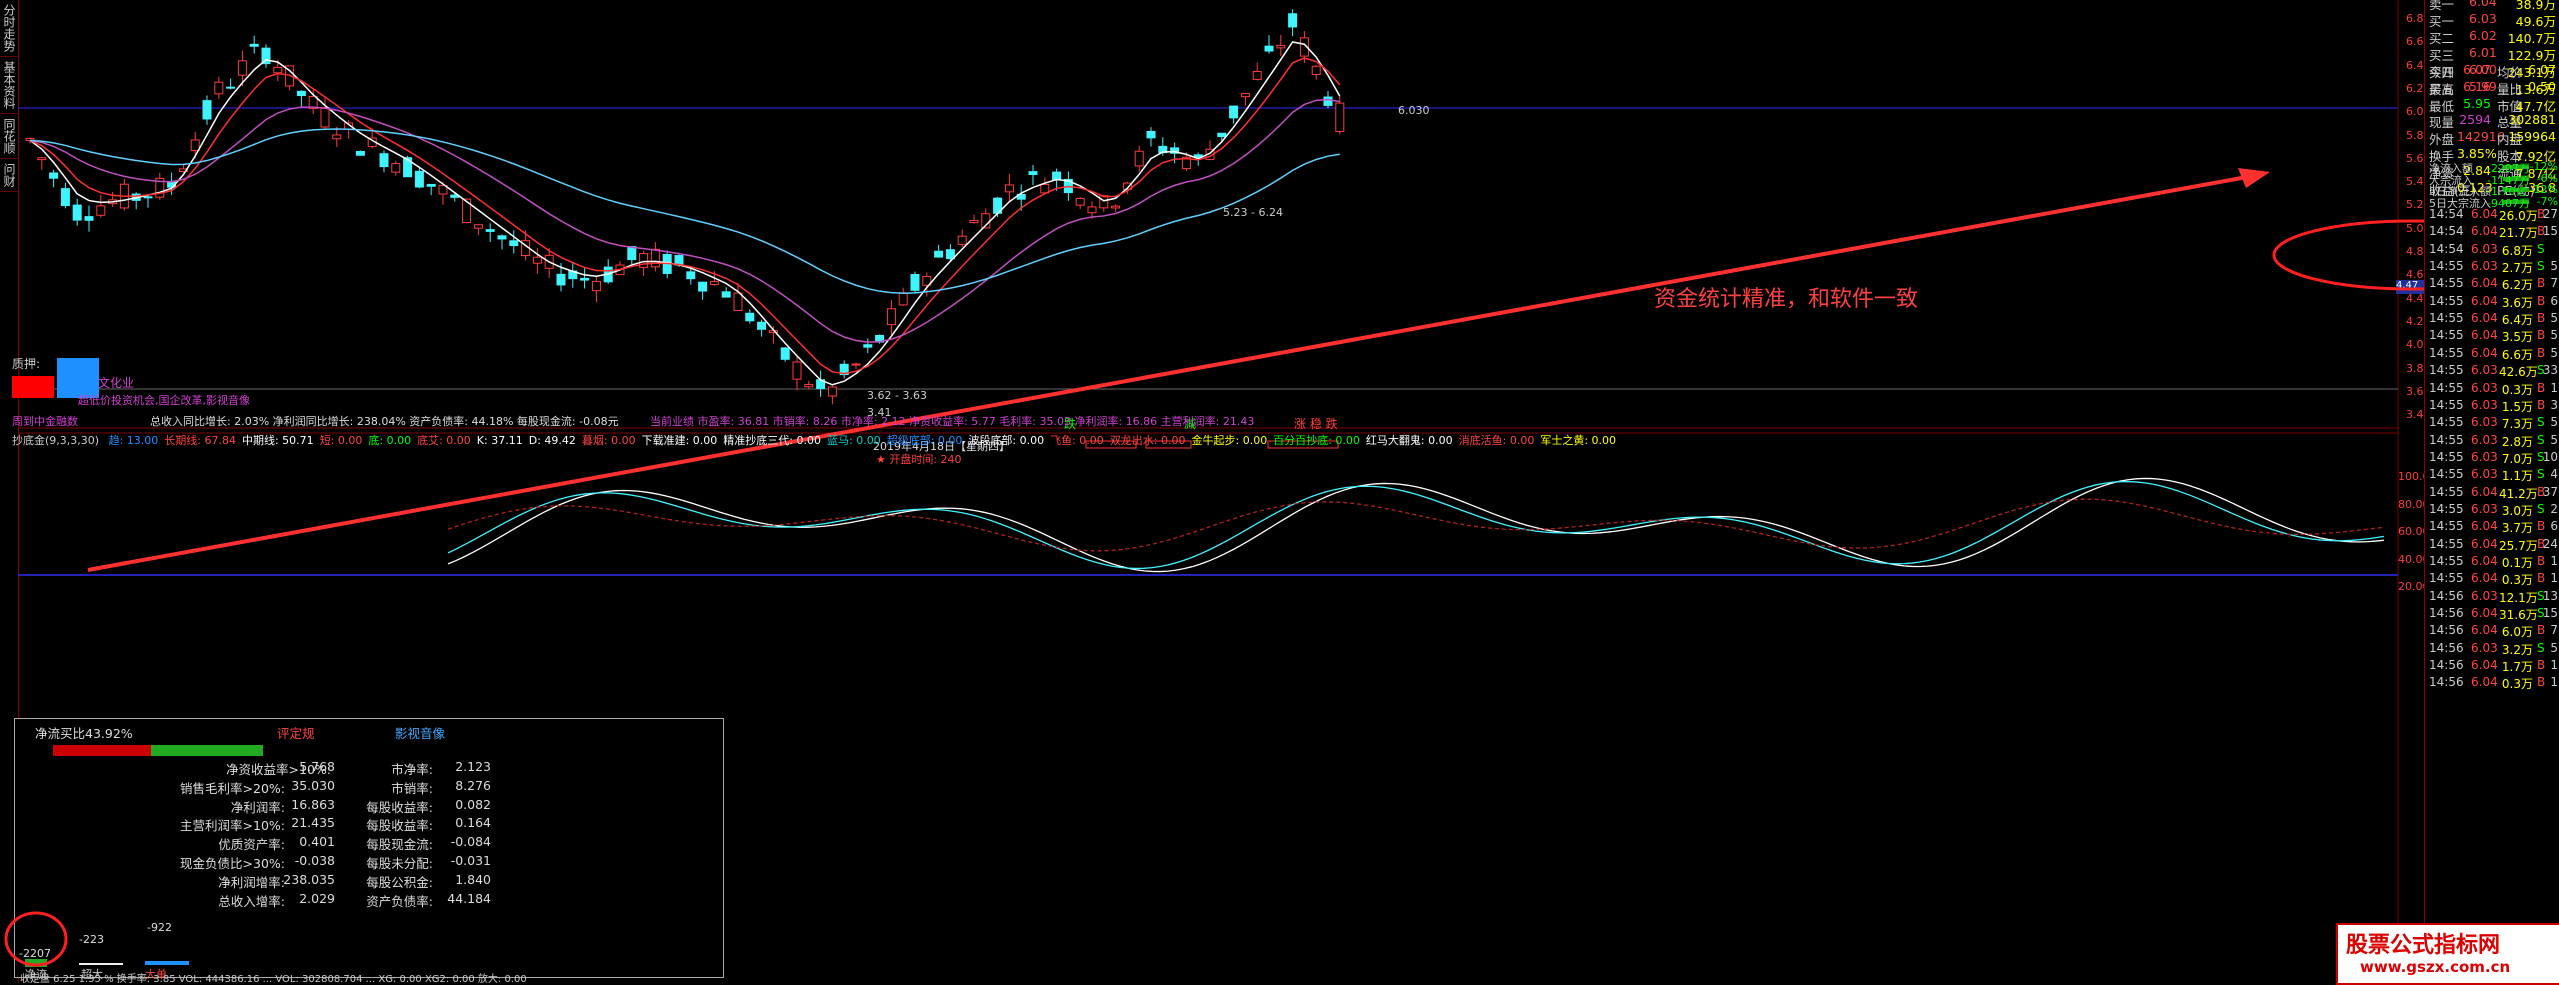  What do you see at coordinates (2517, 563) in the screenshot?
I see `trade-volume: 0.1万` at bounding box center [2517, 563].